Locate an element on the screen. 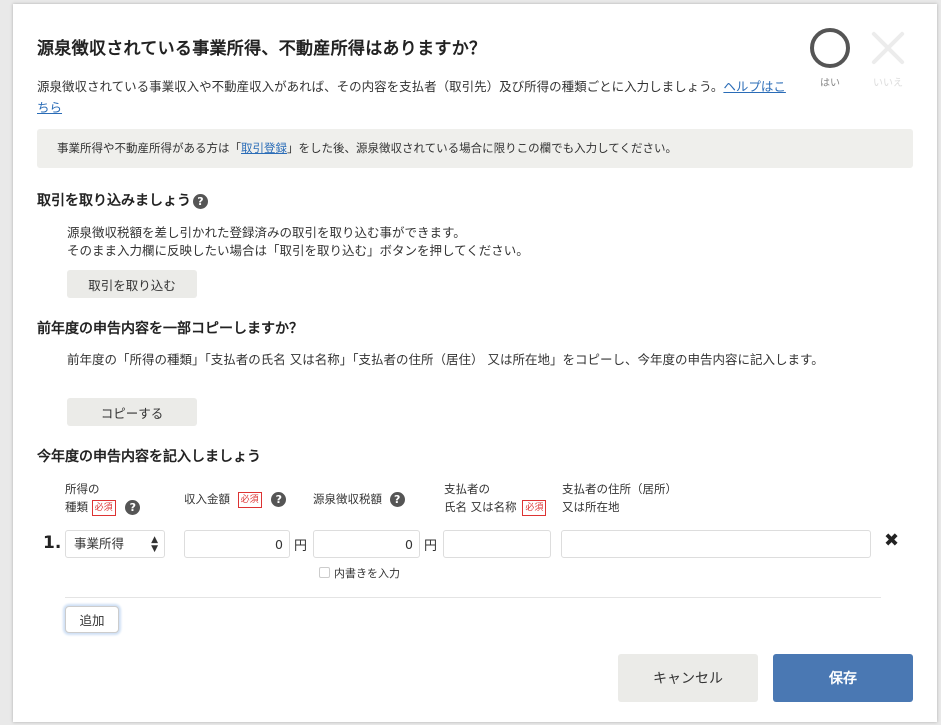  income-amount-input is located at coordinates (237, 544).